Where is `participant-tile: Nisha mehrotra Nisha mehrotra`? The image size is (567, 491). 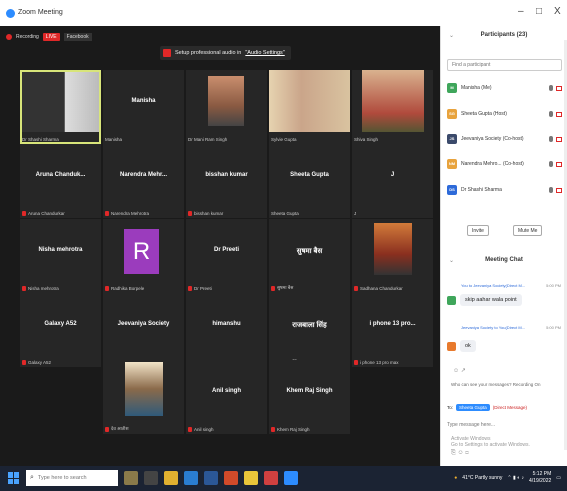
participant-tile: Nisha mehrotra Nisha mehrotra is located at coordinates (60, 256).